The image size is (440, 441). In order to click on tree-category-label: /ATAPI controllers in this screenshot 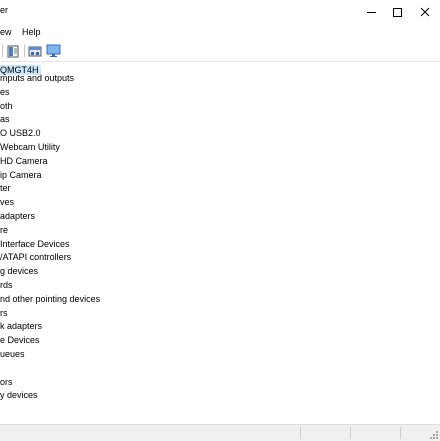, I will do `click(36, 257)`.